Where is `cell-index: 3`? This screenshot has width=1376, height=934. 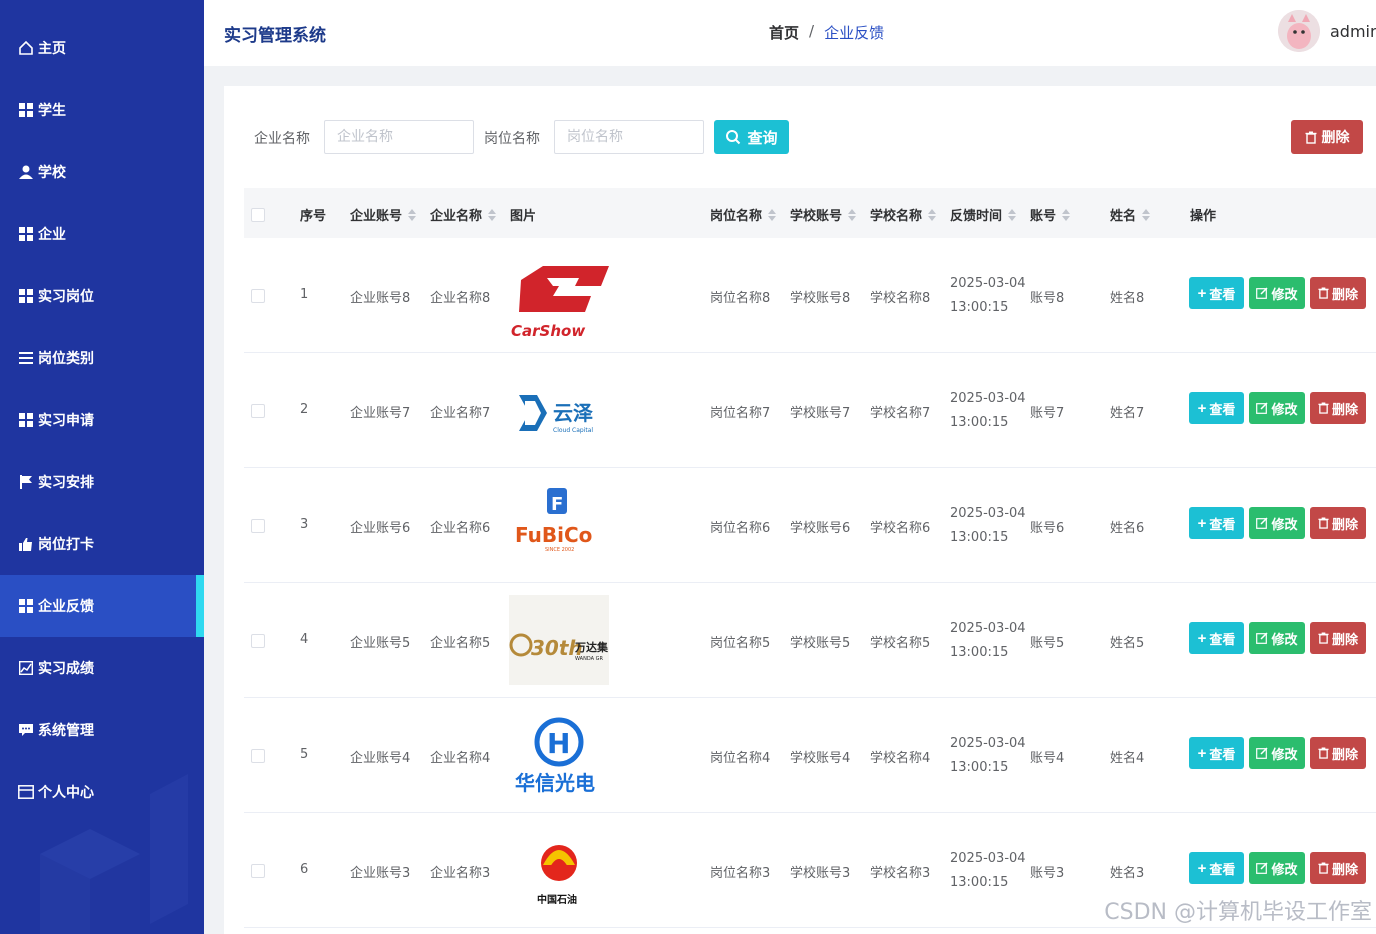 cell-index: 3 is located at coordinates (304, 524).